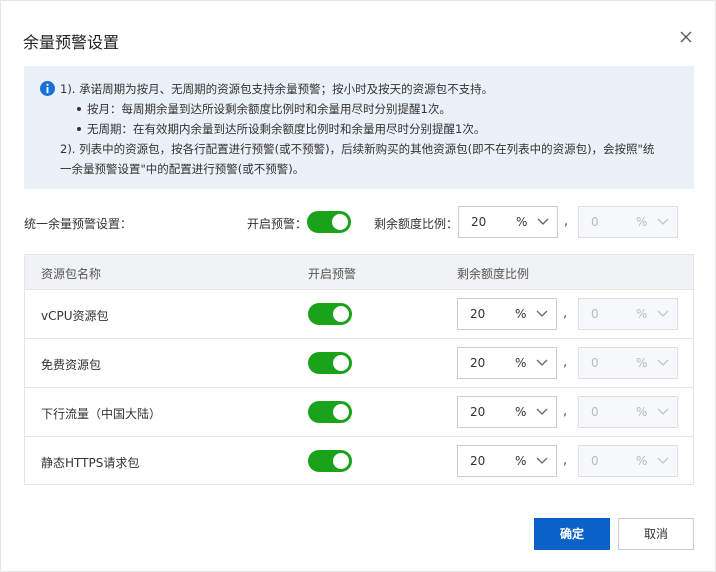 Image resolution: width=716 pixels, height=572 pixels. Describe the element at coordinates (47, 88) in the screenshot. I see `info-icon` at that location.